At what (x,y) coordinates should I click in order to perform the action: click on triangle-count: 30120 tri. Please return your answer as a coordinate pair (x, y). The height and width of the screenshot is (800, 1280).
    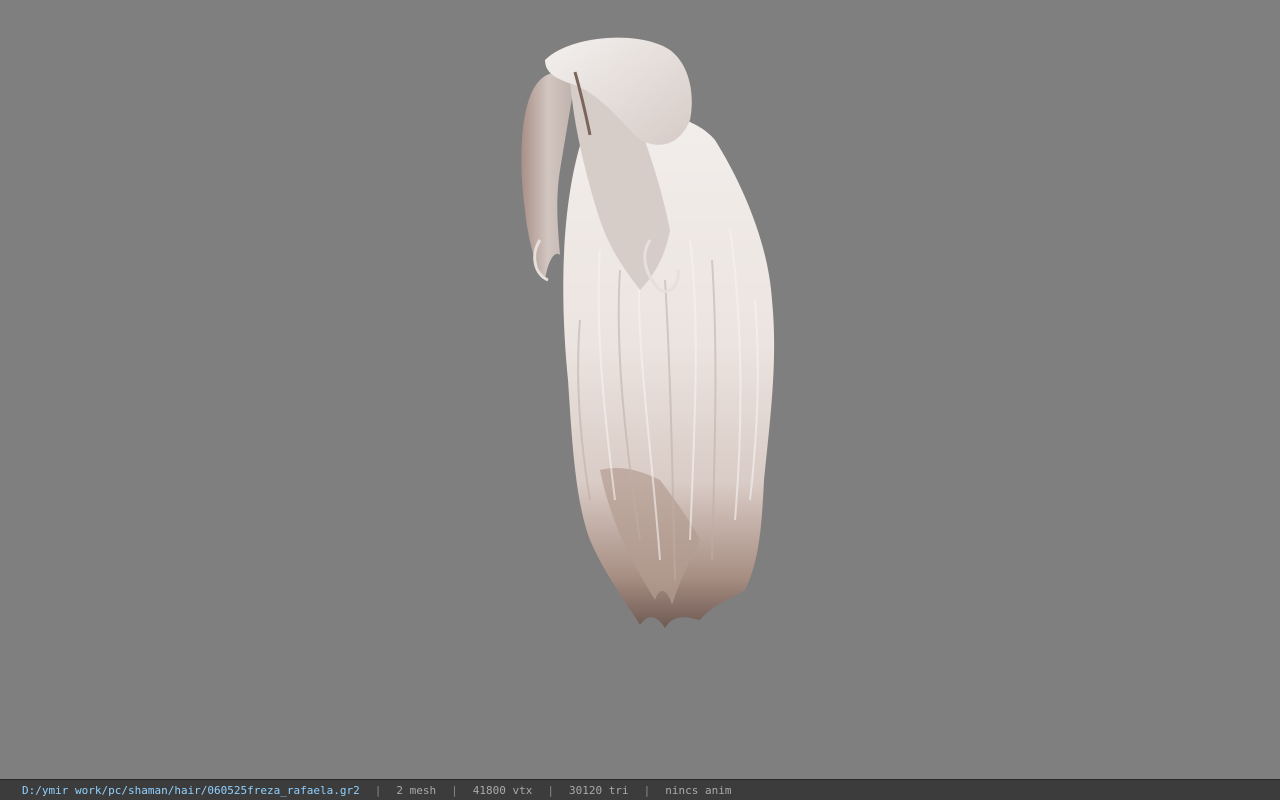
    Looking at the image, I should click on (599, 790).